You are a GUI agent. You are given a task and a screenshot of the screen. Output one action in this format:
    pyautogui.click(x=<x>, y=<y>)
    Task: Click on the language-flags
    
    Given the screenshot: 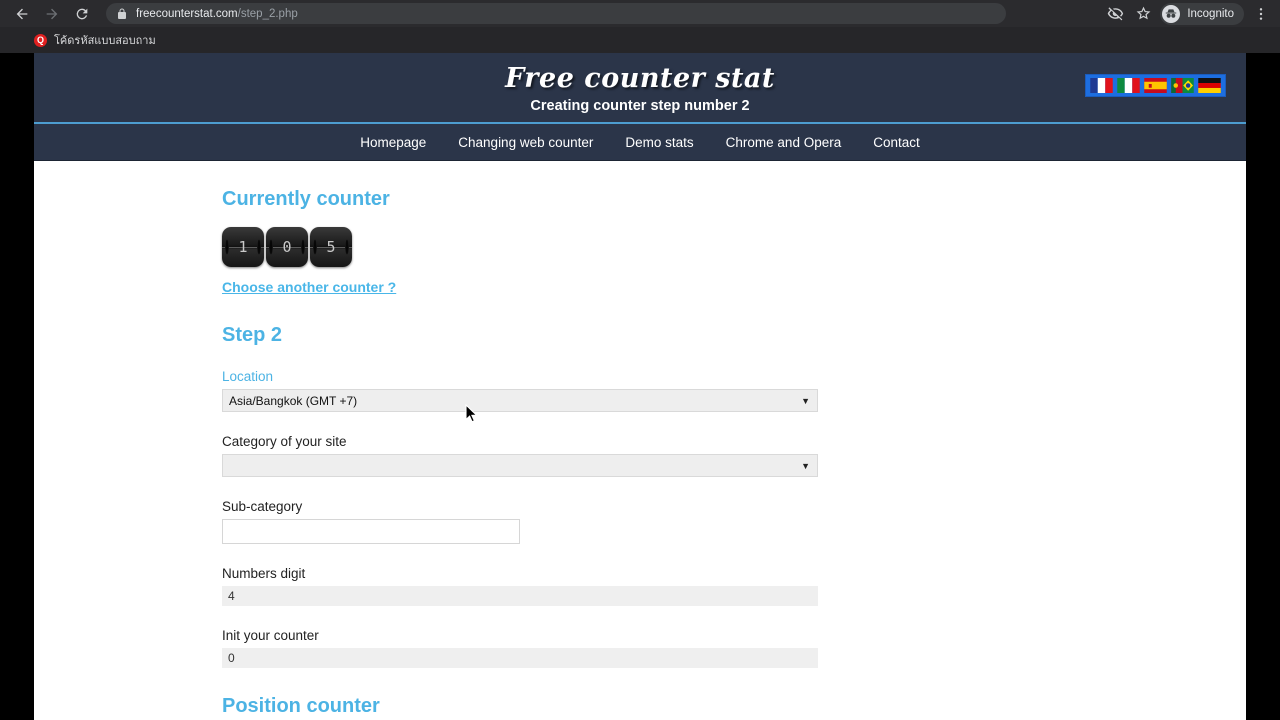 What is the action you would take?
    pyautogui.click(x=1155, y=85)
    